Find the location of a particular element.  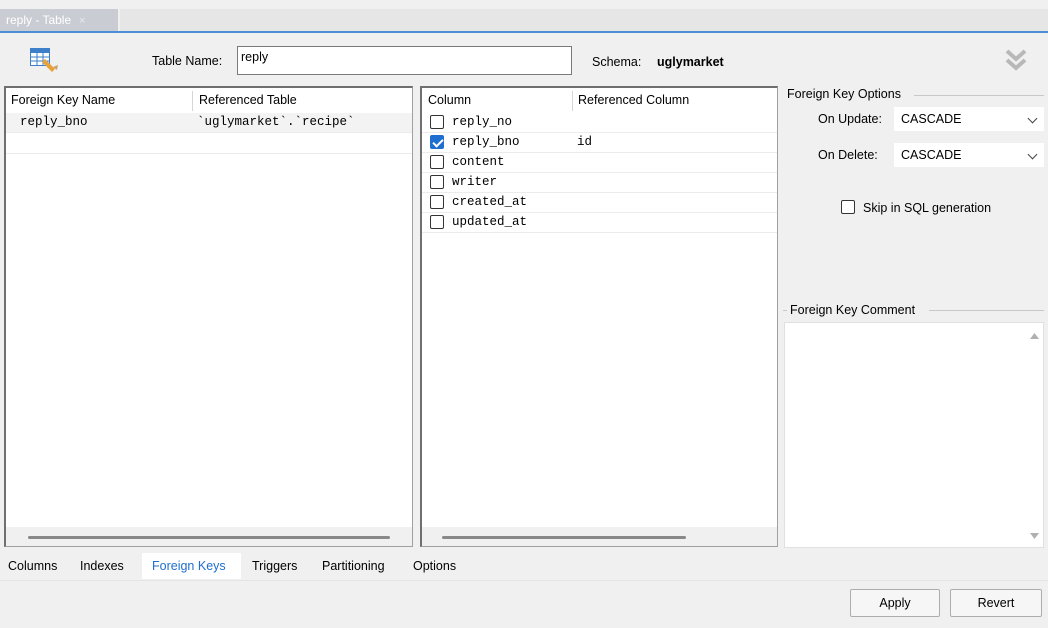

table-name-label: Table Name: is located at coordinates (187, 61).